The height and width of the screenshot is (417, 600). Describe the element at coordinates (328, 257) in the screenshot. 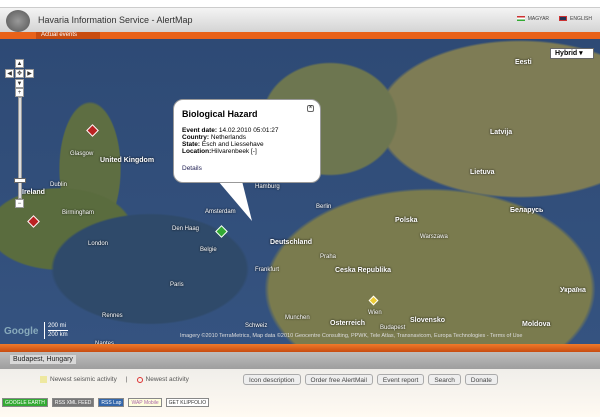

I see `map-label: Praha` at that location.